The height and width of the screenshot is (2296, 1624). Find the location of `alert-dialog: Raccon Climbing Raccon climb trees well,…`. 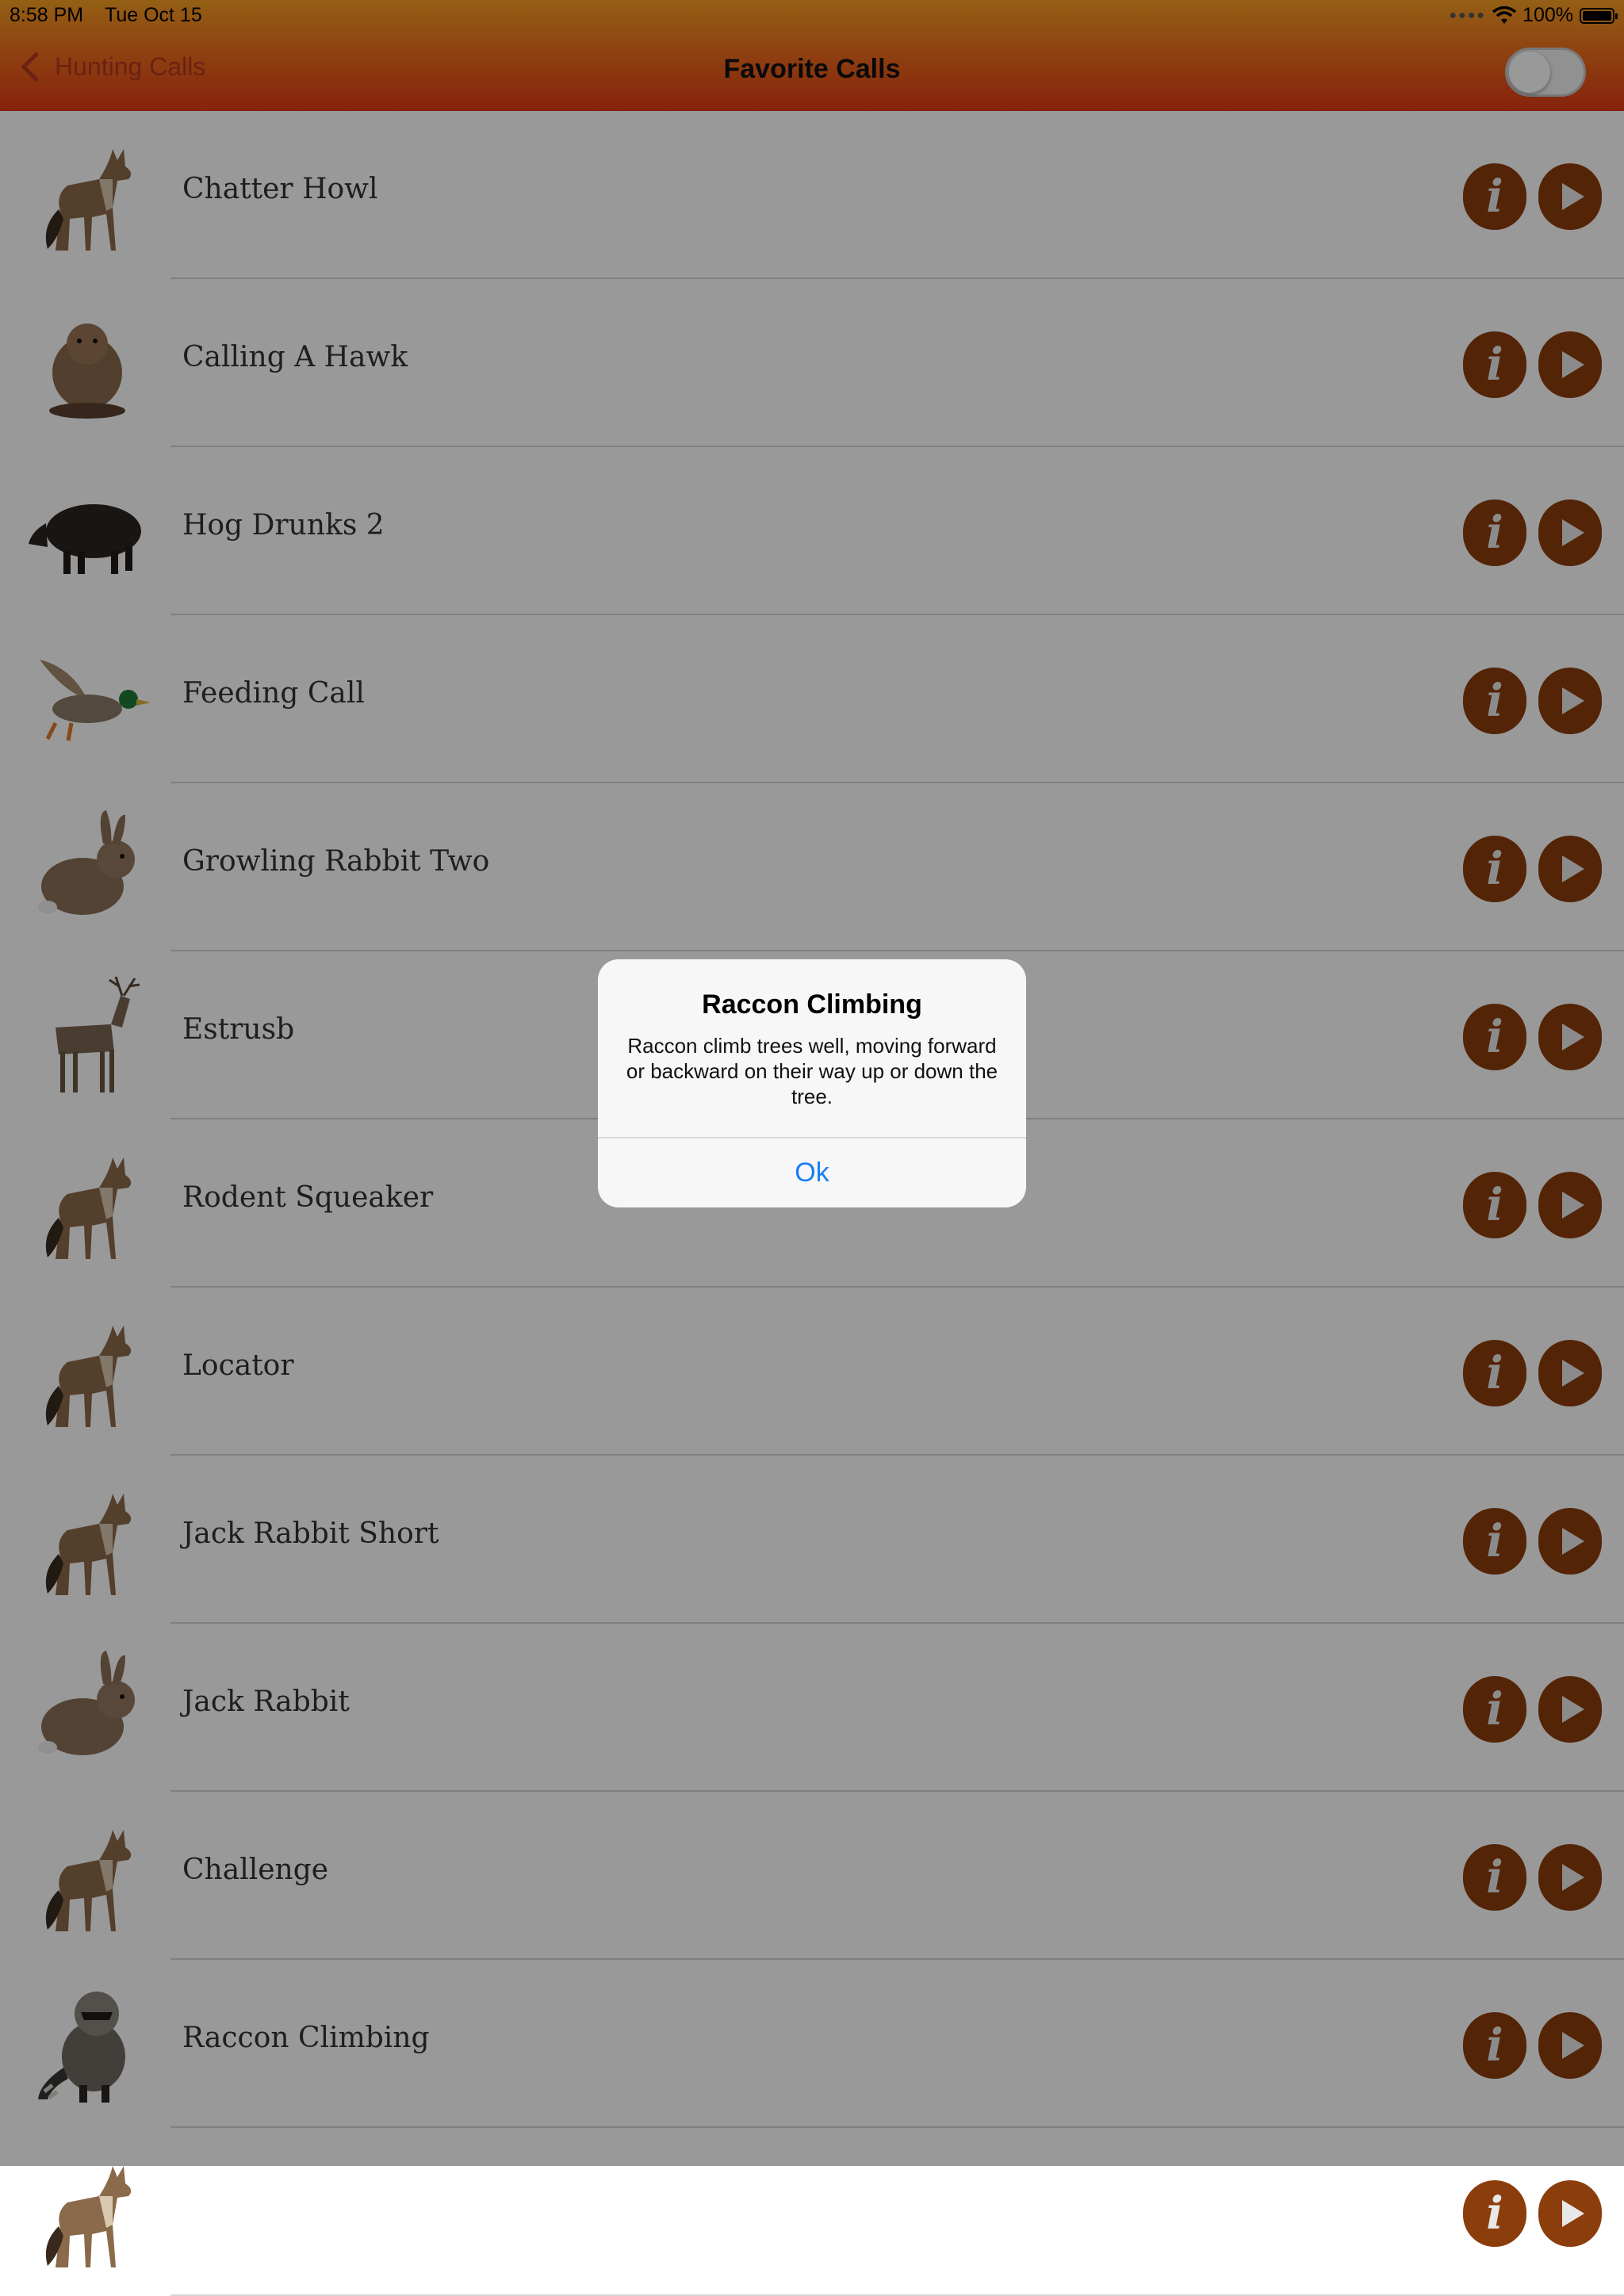

alert-dialog: Raccon Climbing Raccon climb trees well,… is located at coordinates (812, 1083).